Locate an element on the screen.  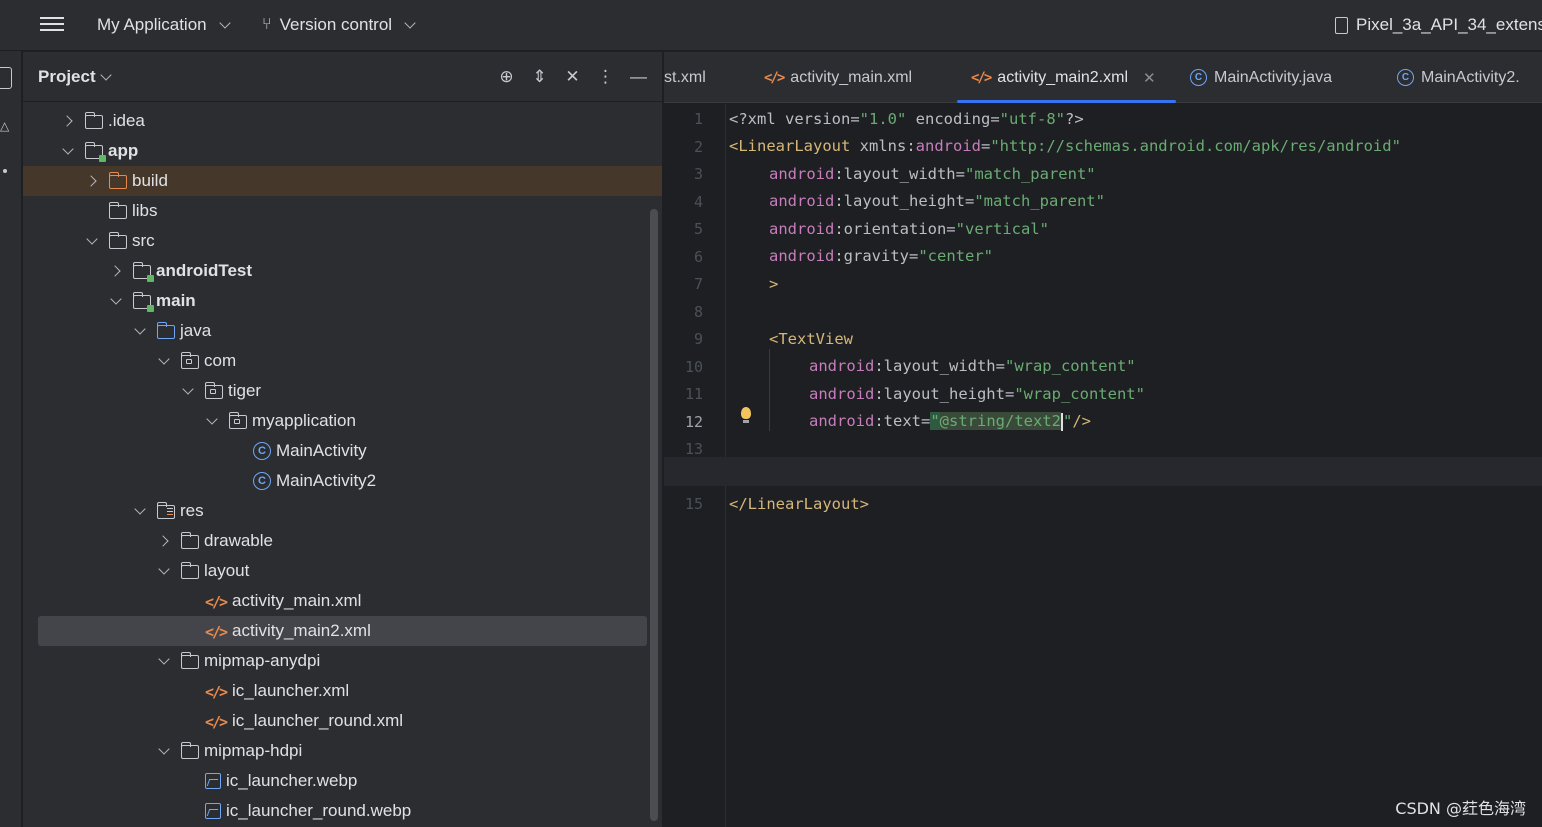
tree-item: libs is located at coordinates (342, 211).